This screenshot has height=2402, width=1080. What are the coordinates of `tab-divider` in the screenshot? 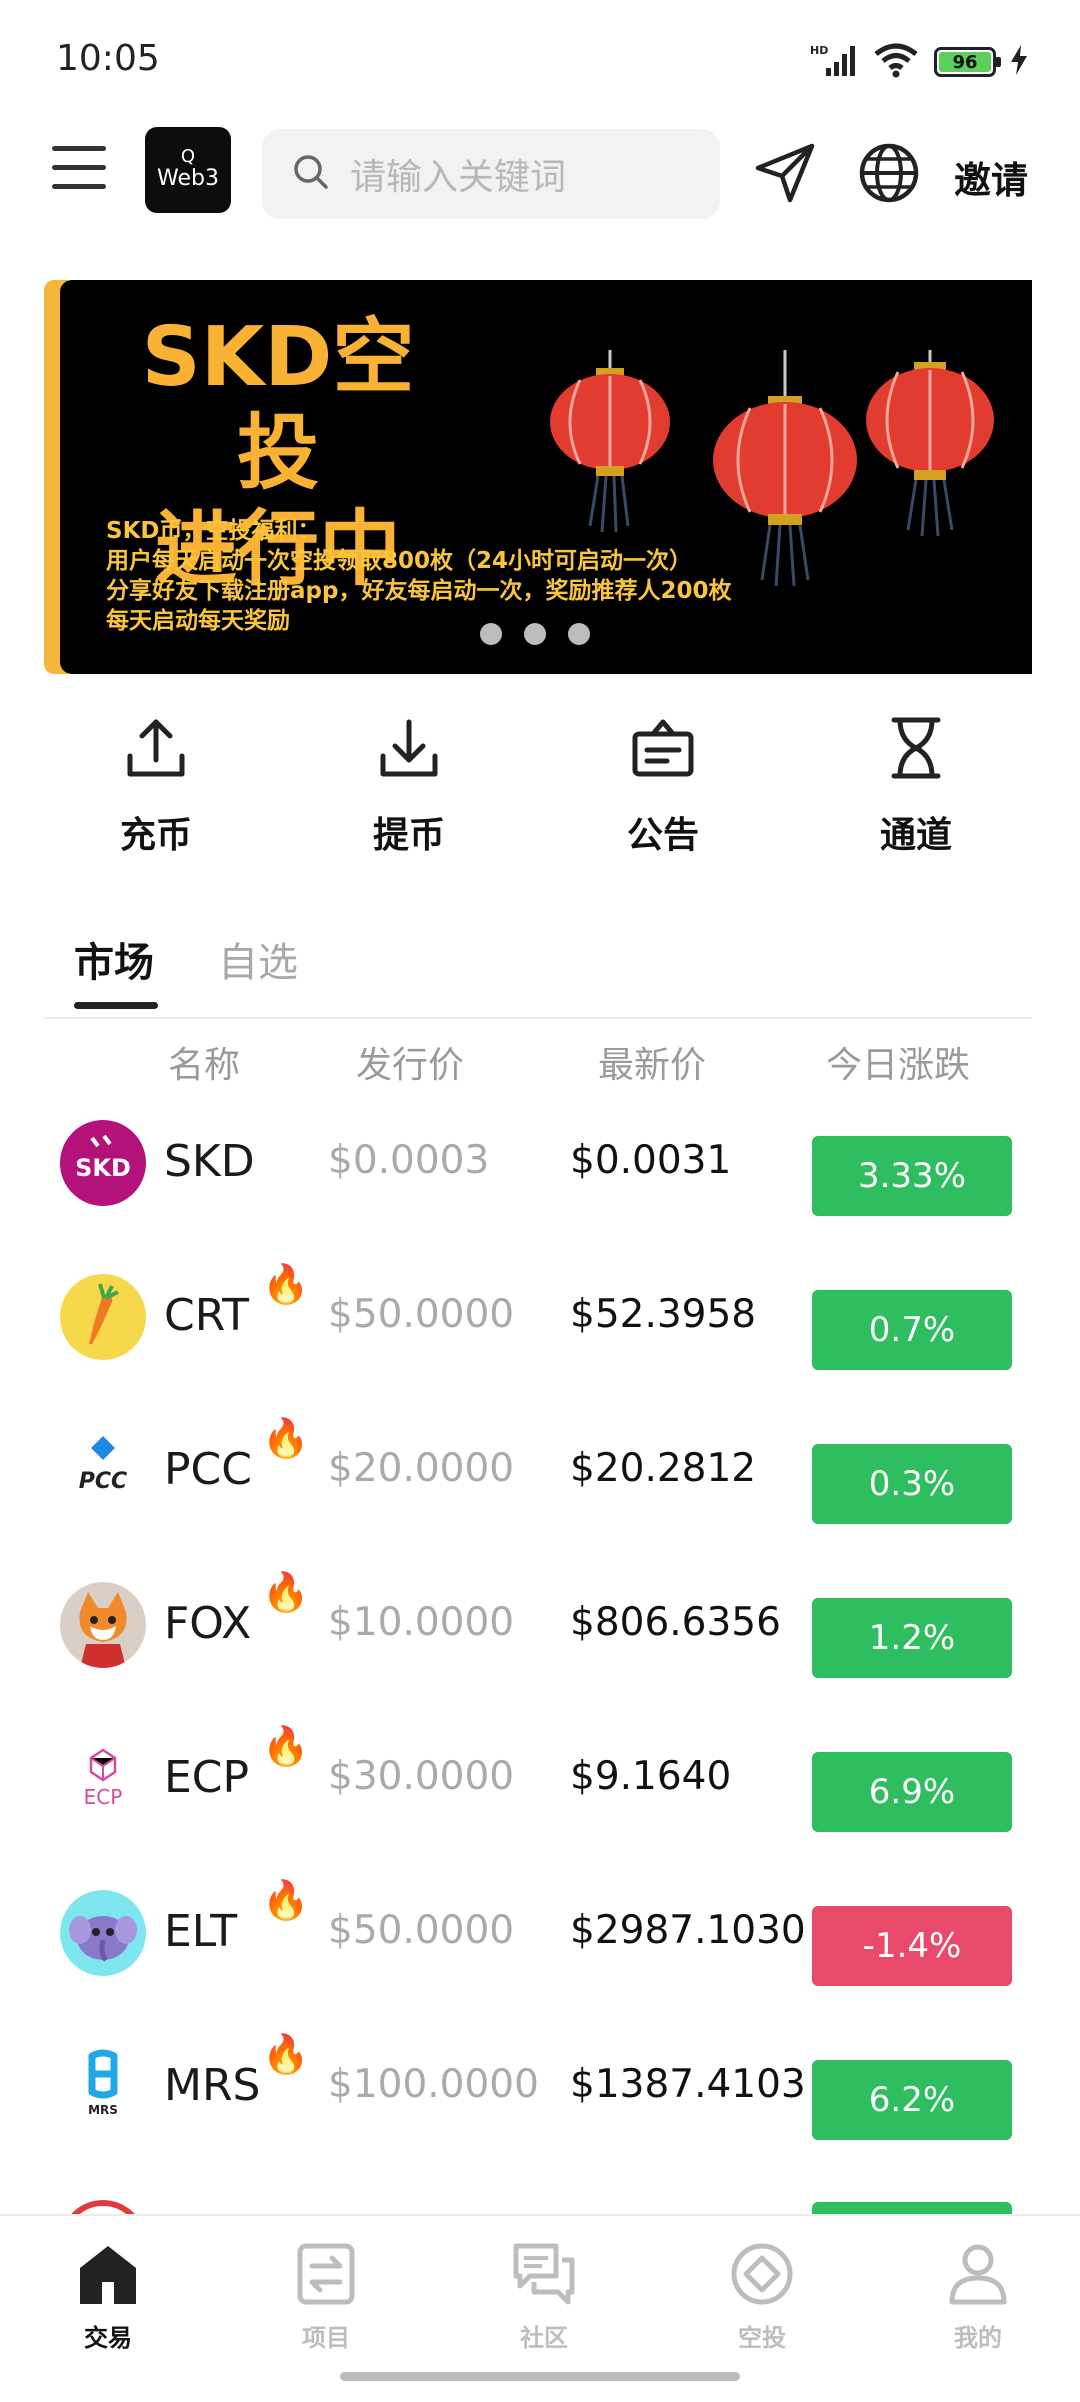 It's located at (538, 1018).